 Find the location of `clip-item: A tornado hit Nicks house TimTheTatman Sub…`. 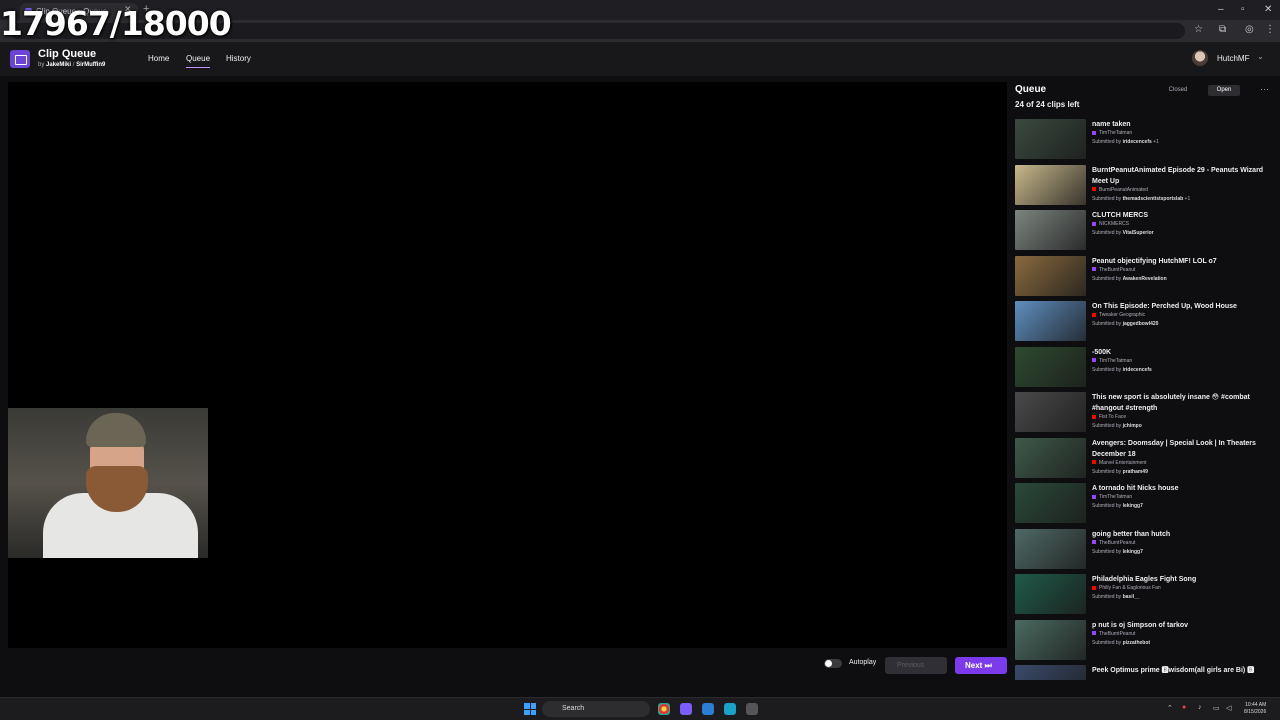

clip-item: A tornado hit Nicks house TimTheTatman Sub… is located at coordinates (1142, 504).